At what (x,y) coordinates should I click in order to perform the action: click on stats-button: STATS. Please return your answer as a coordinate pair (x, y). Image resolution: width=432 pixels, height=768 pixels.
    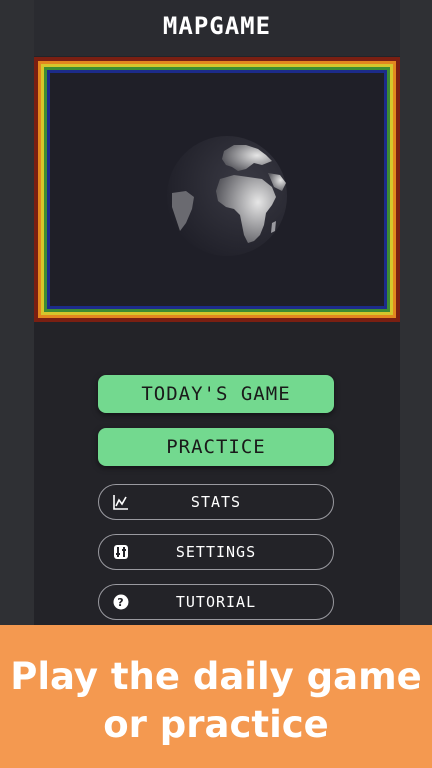
    Looking at the image, I should click on (216, 502).